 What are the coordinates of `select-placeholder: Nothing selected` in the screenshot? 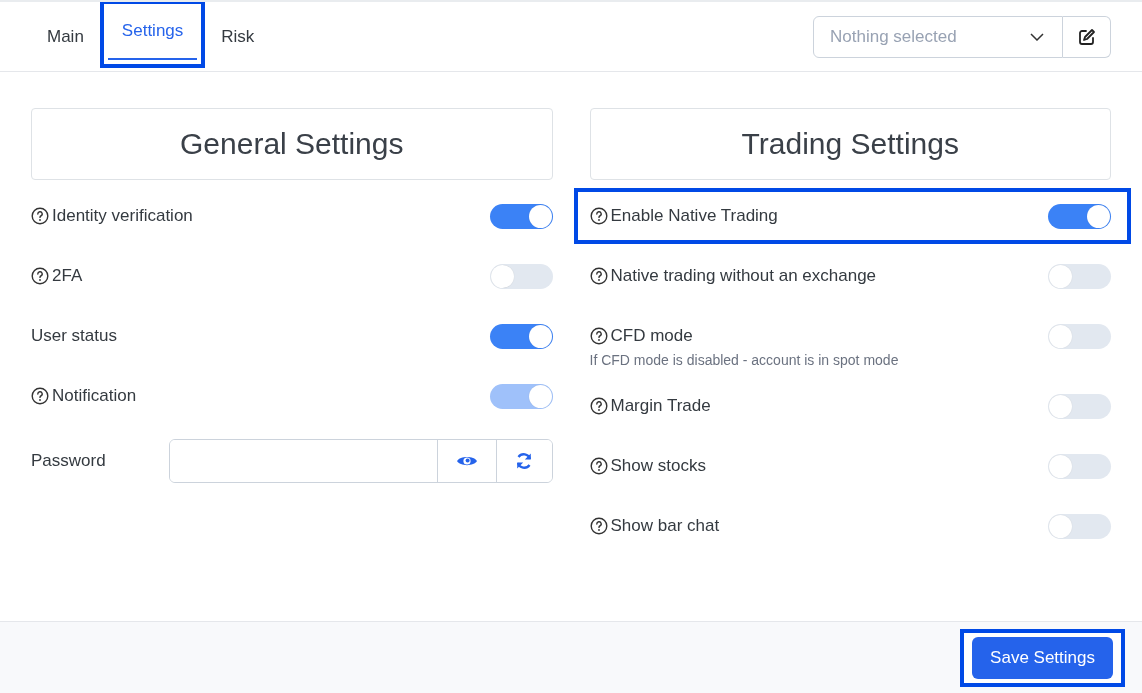 It's located at (893, 36).